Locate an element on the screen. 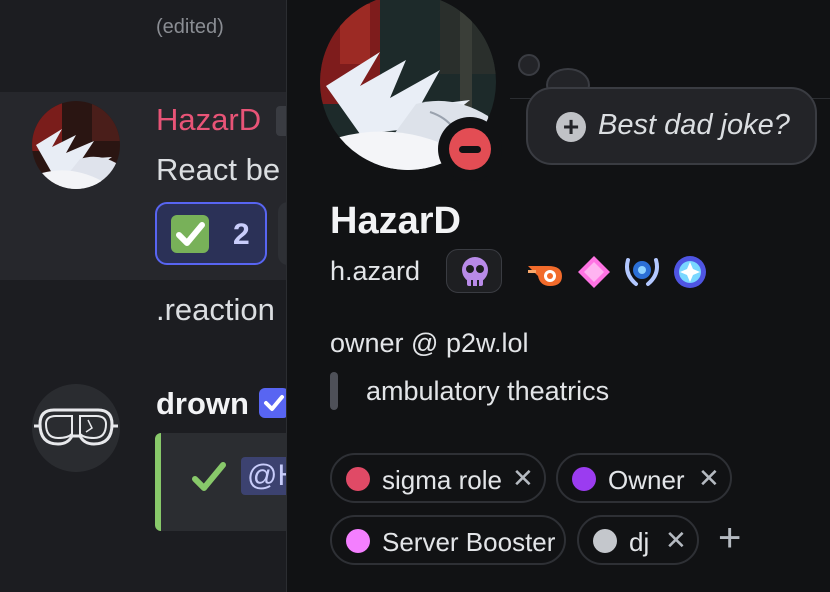 This screenshot has height=592, width=830. user-mention: @H is located at coordinates (263, 476).